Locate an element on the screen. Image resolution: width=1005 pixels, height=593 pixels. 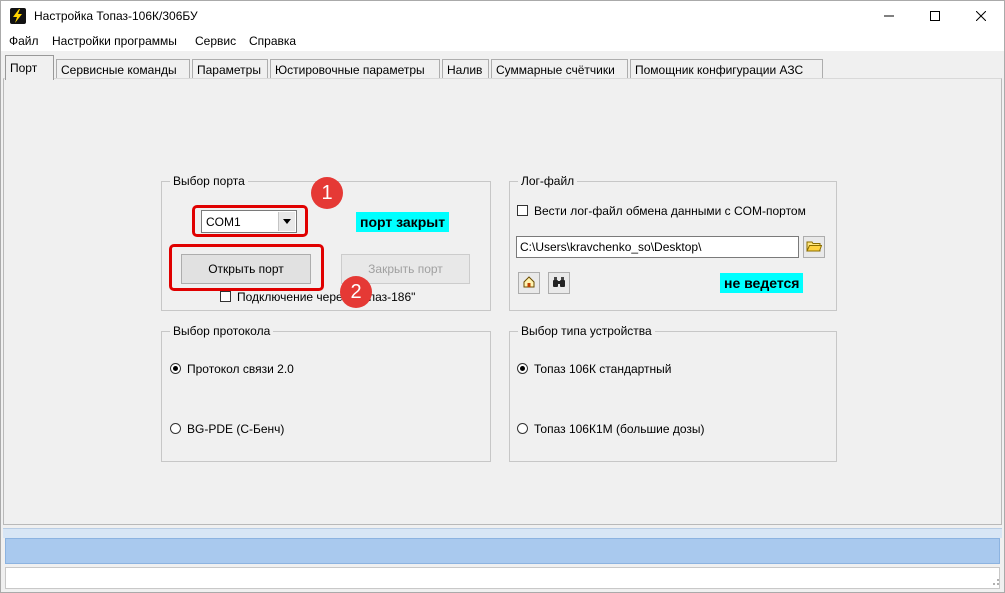
protocol-group: Выбор протокола is located at coordinates (326, 393).